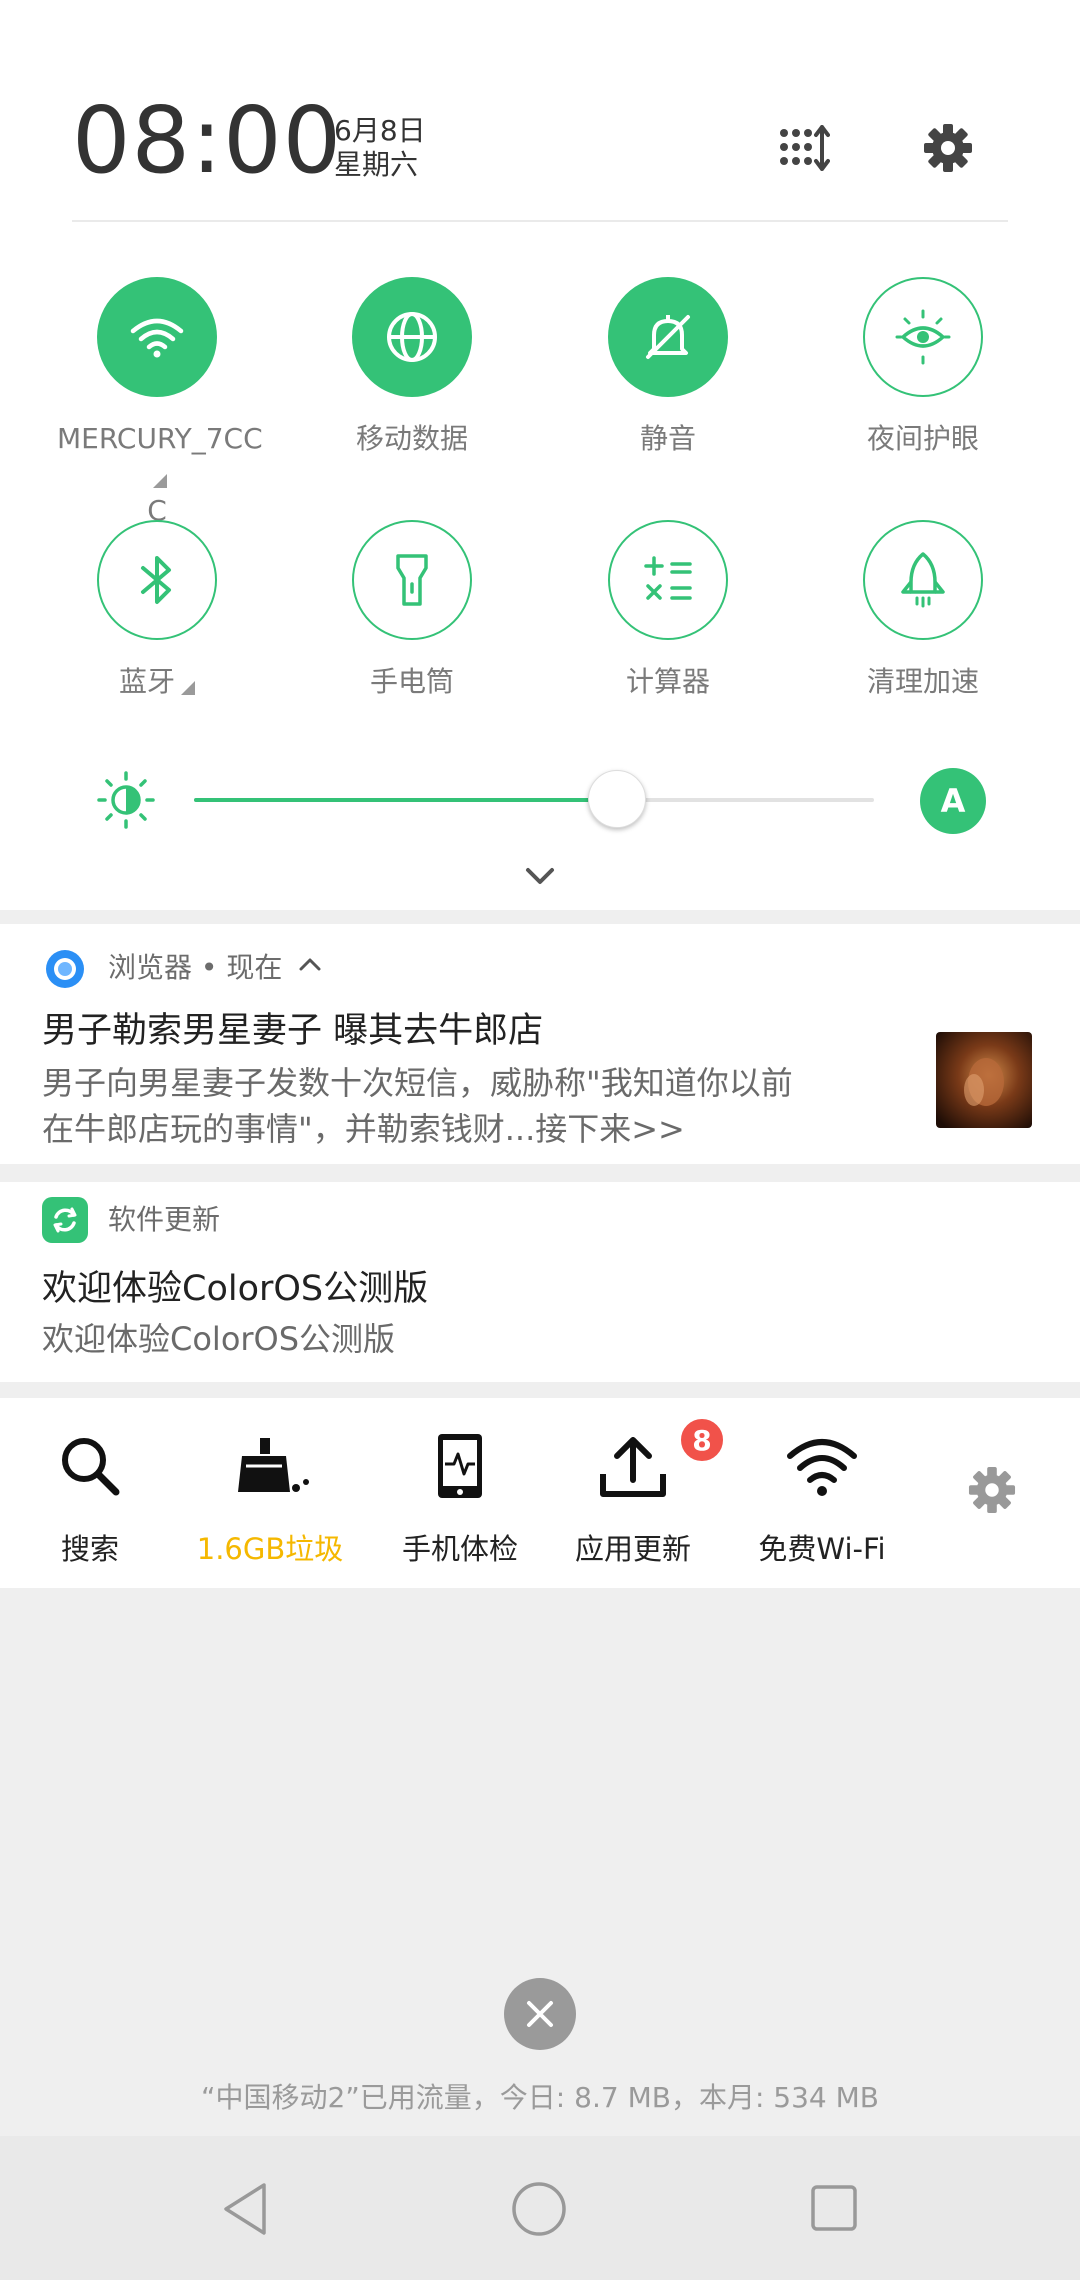 This screenshot has height=2280, width=1080. Describe the element at coordinates (376, 164) in the screenshot. I see `weekday-label: 星期六` at that location.